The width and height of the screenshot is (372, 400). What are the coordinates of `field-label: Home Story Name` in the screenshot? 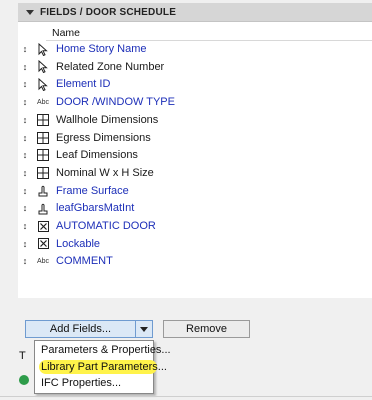 It's located at (101, 49).